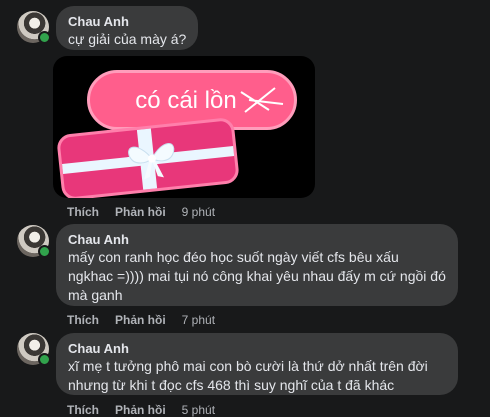 This screenshot has width=490, height=417. I want to click on comment-actions: Thích Phản hồi 5 phút, so click(141, 410).